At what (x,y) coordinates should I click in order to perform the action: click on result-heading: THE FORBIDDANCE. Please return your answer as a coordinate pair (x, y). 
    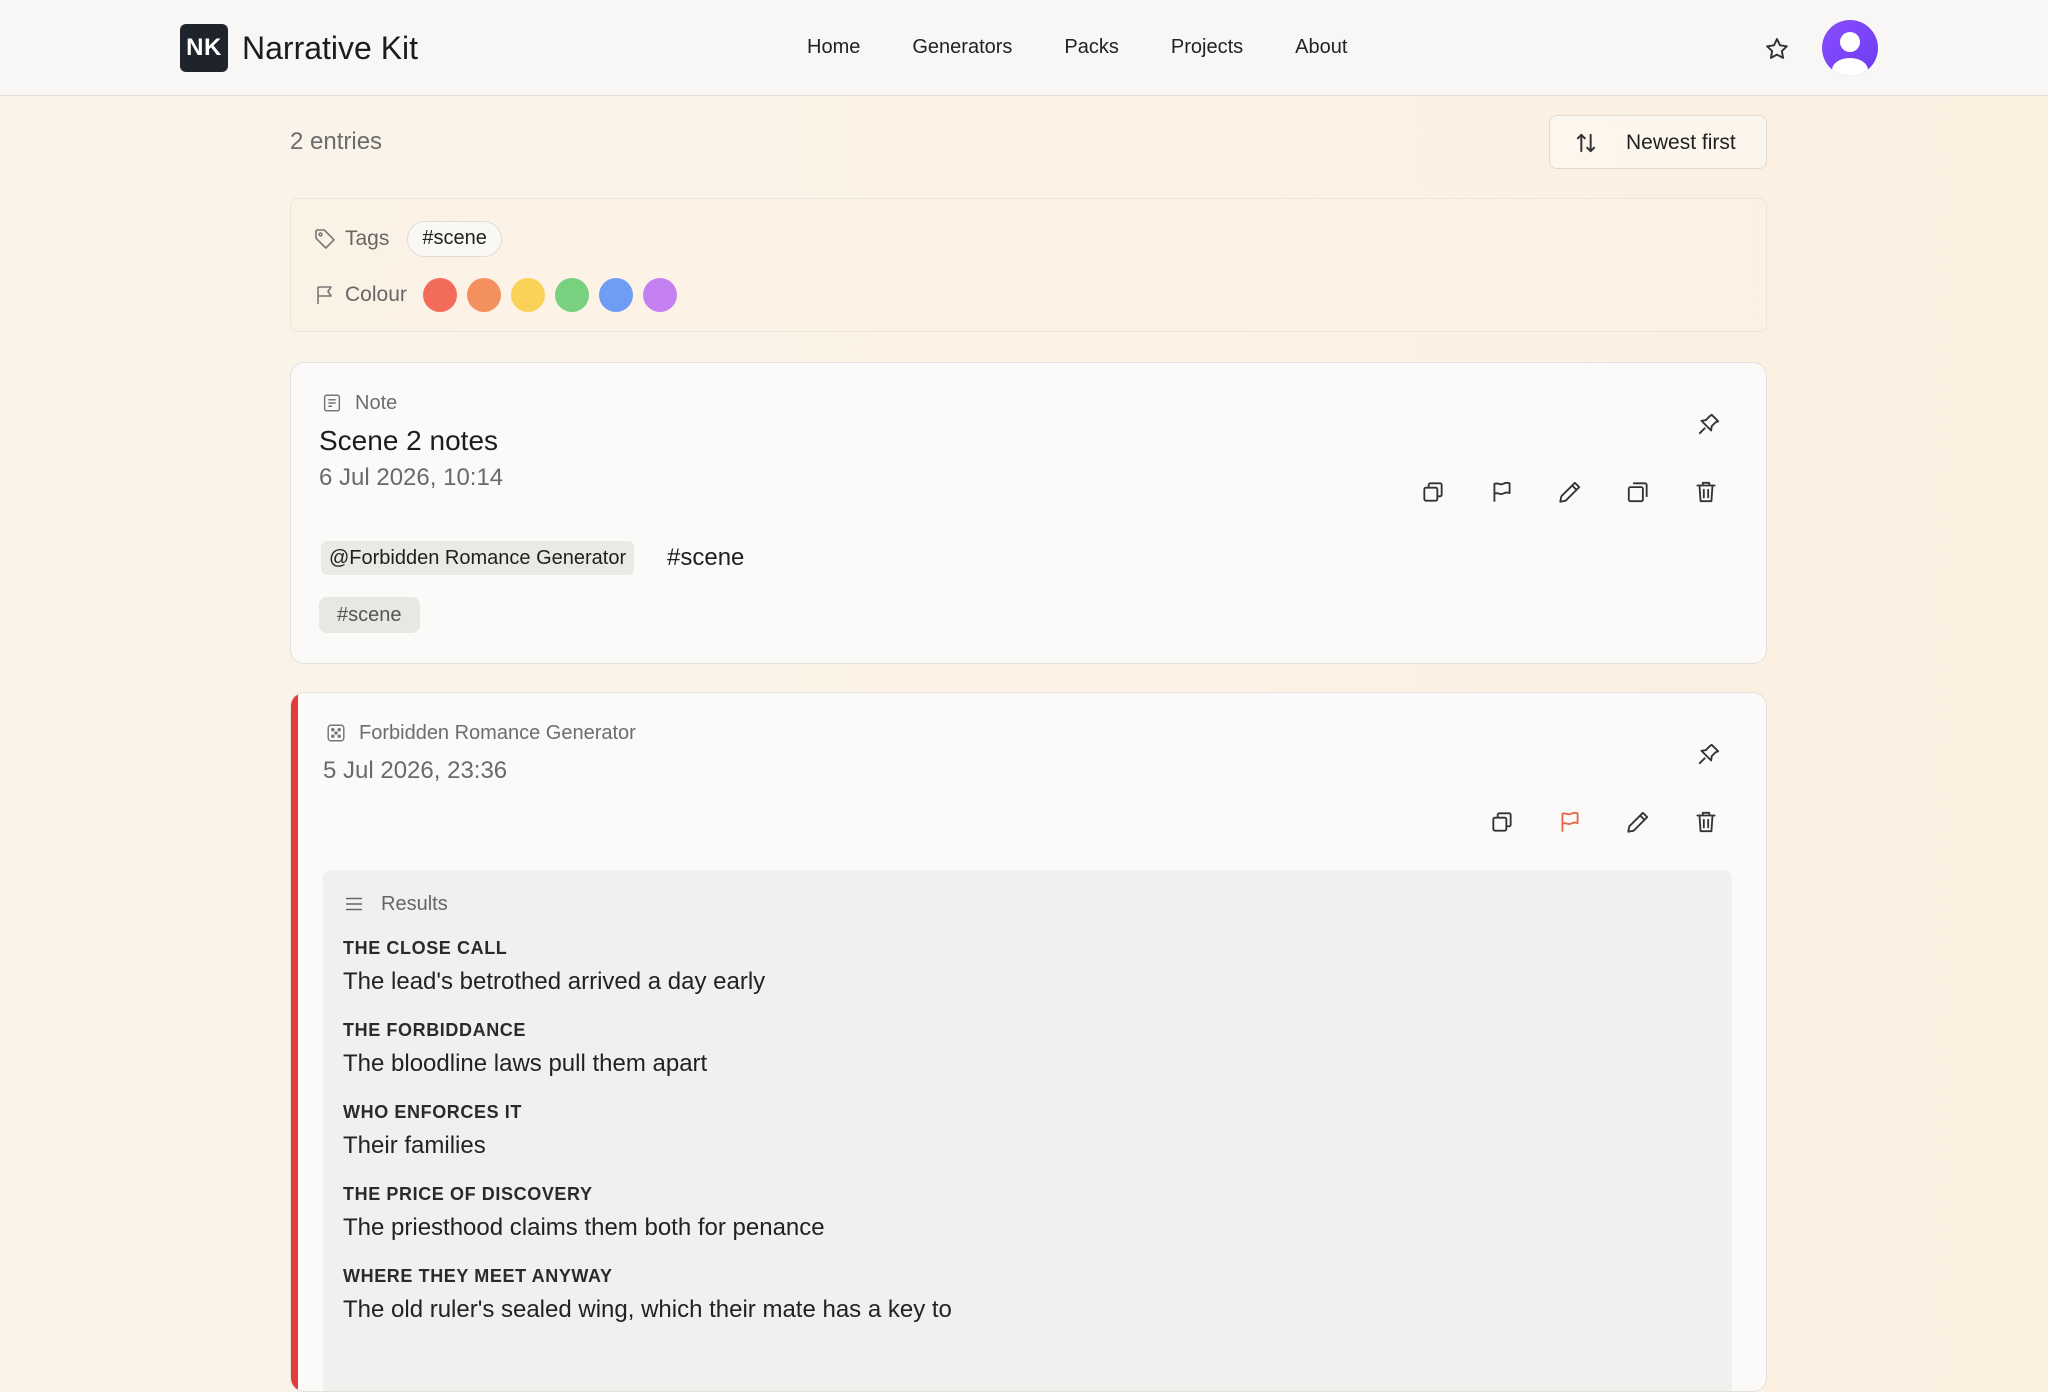
    Looking at the image, I should click on (434, 1030).